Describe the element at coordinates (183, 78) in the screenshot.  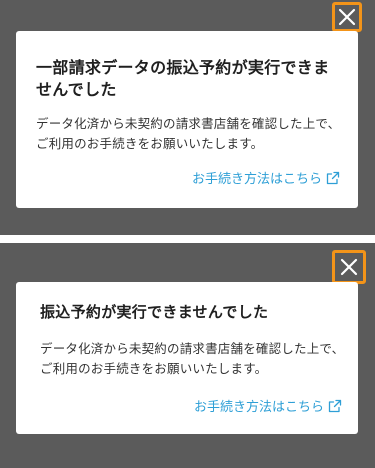
I see `dialog-title: 一部請求データの振込予約が実行できませんでした` at that location.